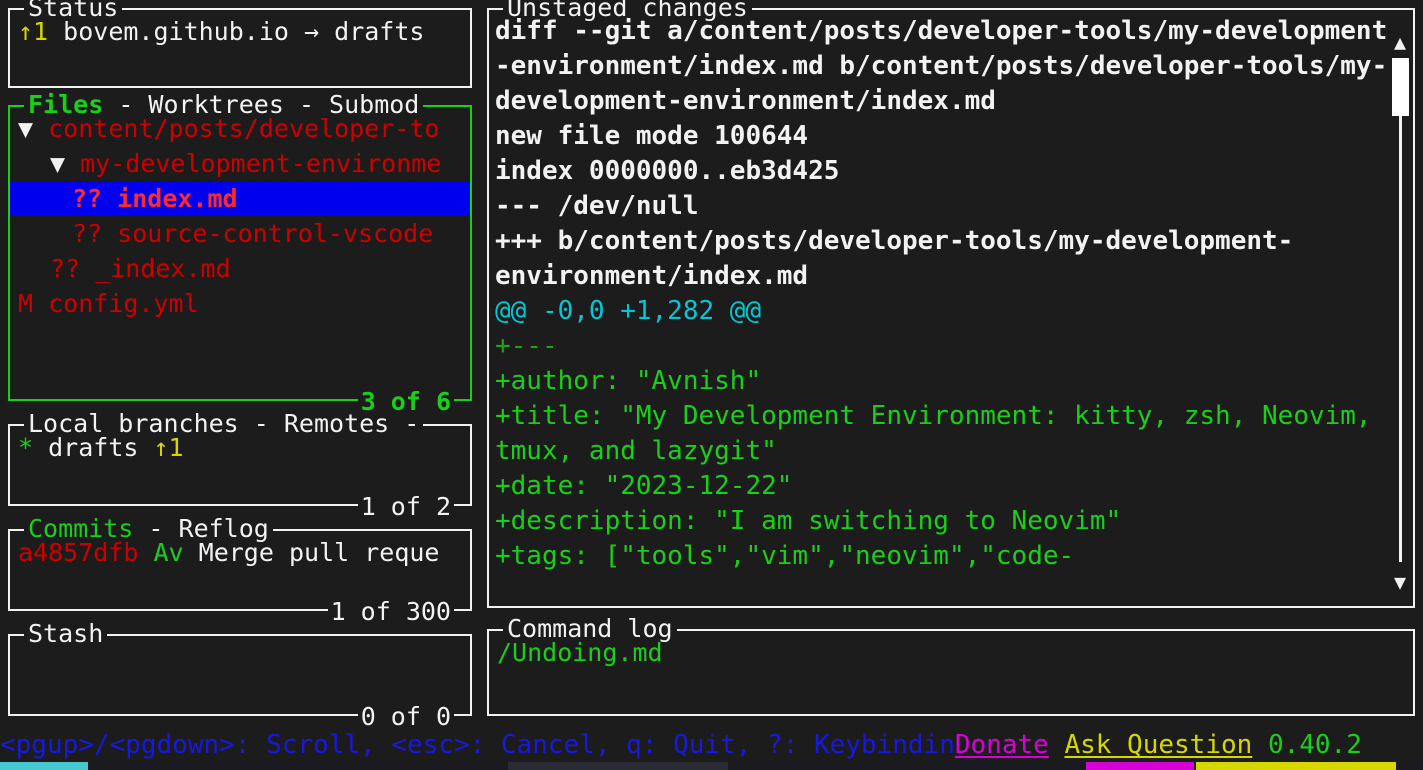 Image resolution: width=1423 pixels, height=770 pixels. I want to click on file-tree-row-label: my-development-environme, so click(261, 163).